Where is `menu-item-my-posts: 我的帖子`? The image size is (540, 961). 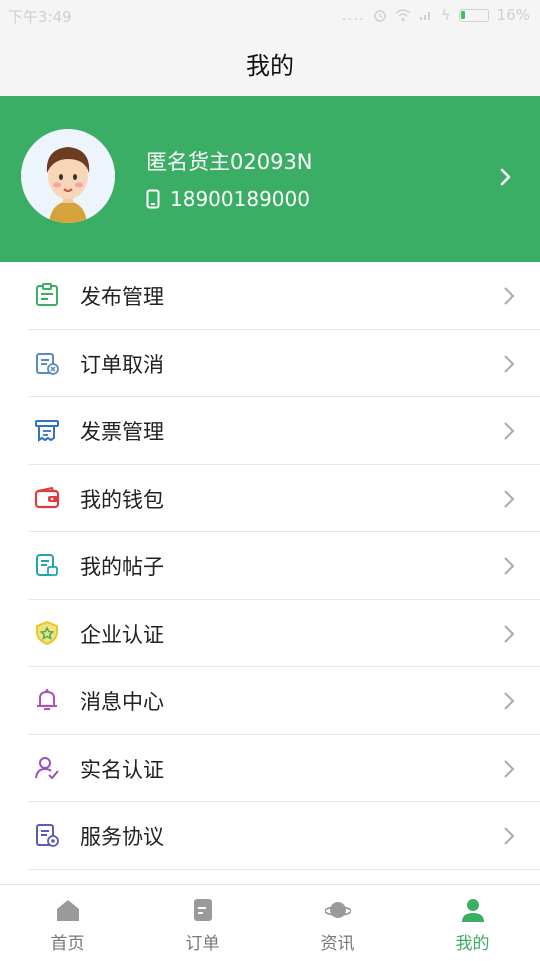 menu-item-my-posts: 我的帖子 is located at coordinates (284, 566).